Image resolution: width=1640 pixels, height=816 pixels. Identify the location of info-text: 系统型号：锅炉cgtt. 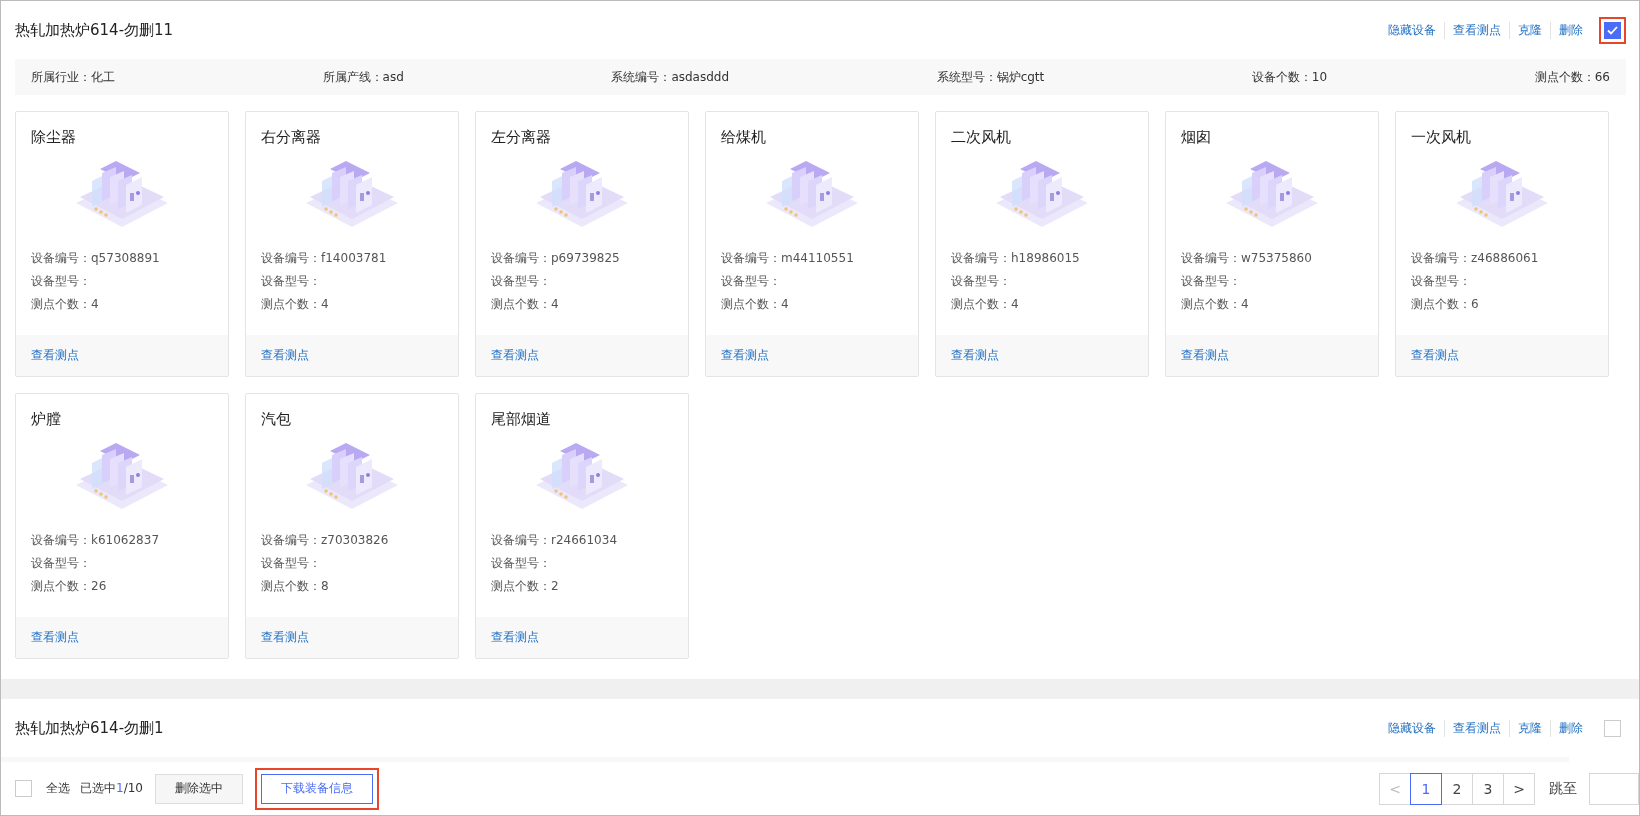
(990, 77).